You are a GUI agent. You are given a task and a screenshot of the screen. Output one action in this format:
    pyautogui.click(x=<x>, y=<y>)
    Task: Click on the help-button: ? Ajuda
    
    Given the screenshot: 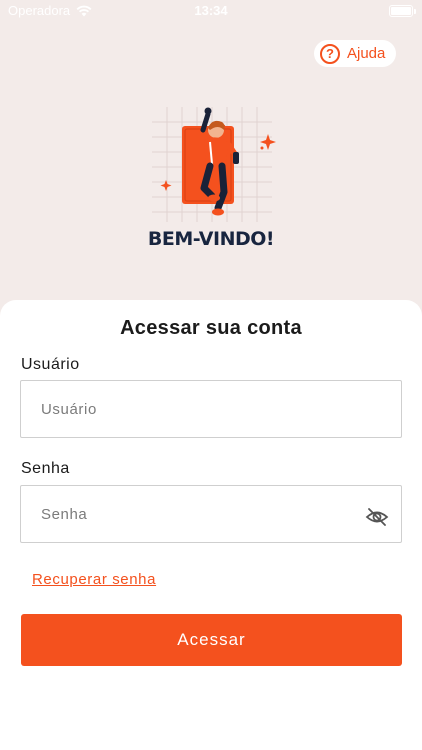 What is the action you would take?
    pyautogui.click(x=355, y=53)
    